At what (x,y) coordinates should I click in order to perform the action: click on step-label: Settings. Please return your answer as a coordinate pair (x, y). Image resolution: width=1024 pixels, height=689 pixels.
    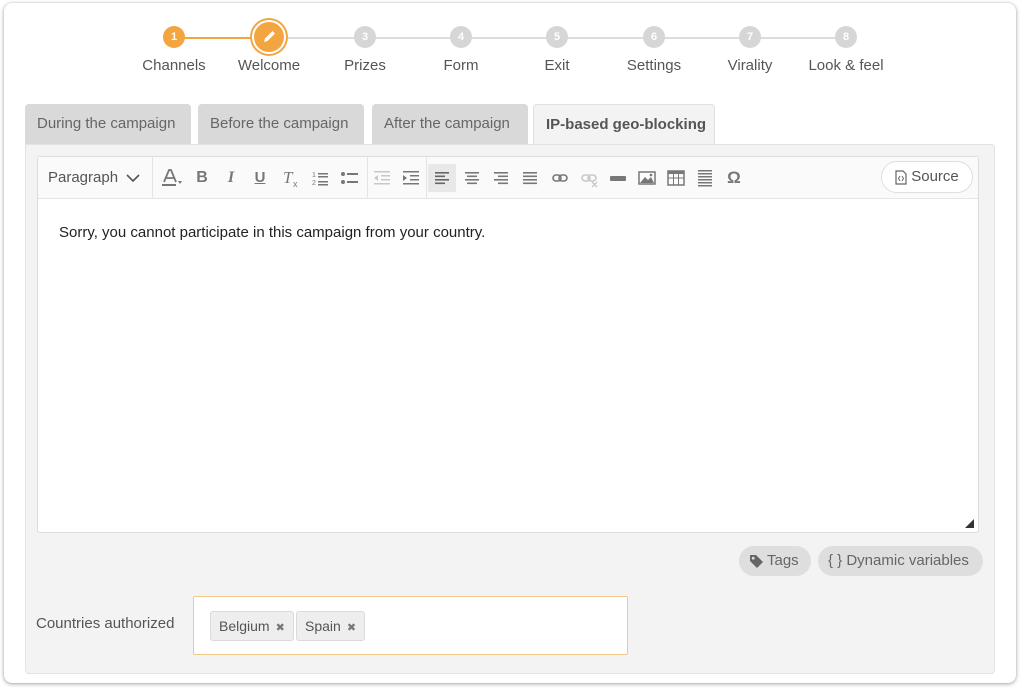
    Looking at the image, I should click on (654, 65).